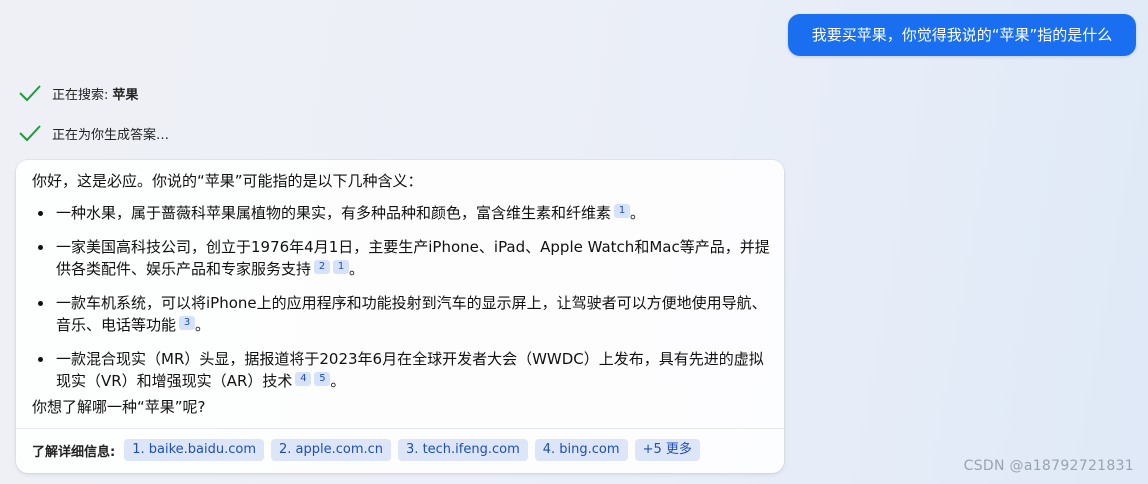 The height and width of the screenshot is (484, 1148). What do you see at coordinates (194, 450) in the screenshot?
I see `source-link-chip: 1. baike.baidu.com` at bounding box center [194, 450].